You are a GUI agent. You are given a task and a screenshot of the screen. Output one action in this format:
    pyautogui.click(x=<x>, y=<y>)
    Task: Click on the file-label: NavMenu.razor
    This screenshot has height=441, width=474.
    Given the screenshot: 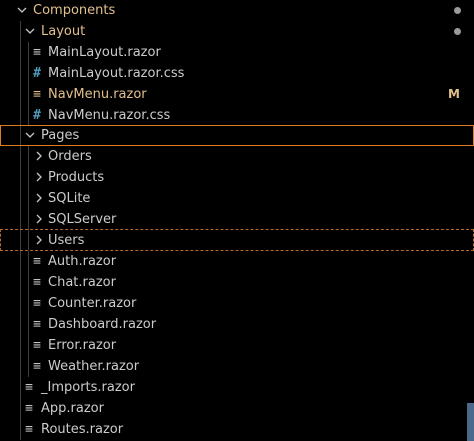 What is the action you would take?
    pyautogui.click(x=97, y=94)
    